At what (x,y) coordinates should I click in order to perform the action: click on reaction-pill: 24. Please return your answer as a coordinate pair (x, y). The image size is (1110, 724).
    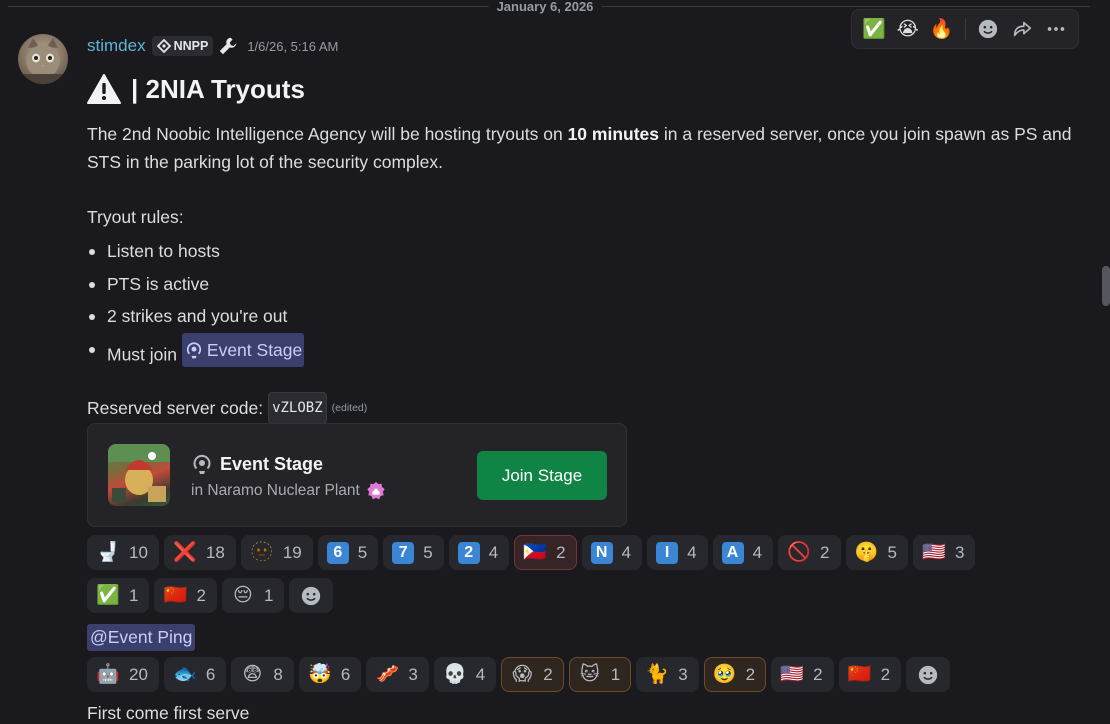
    Looking at the image, I should click on (479, 552).